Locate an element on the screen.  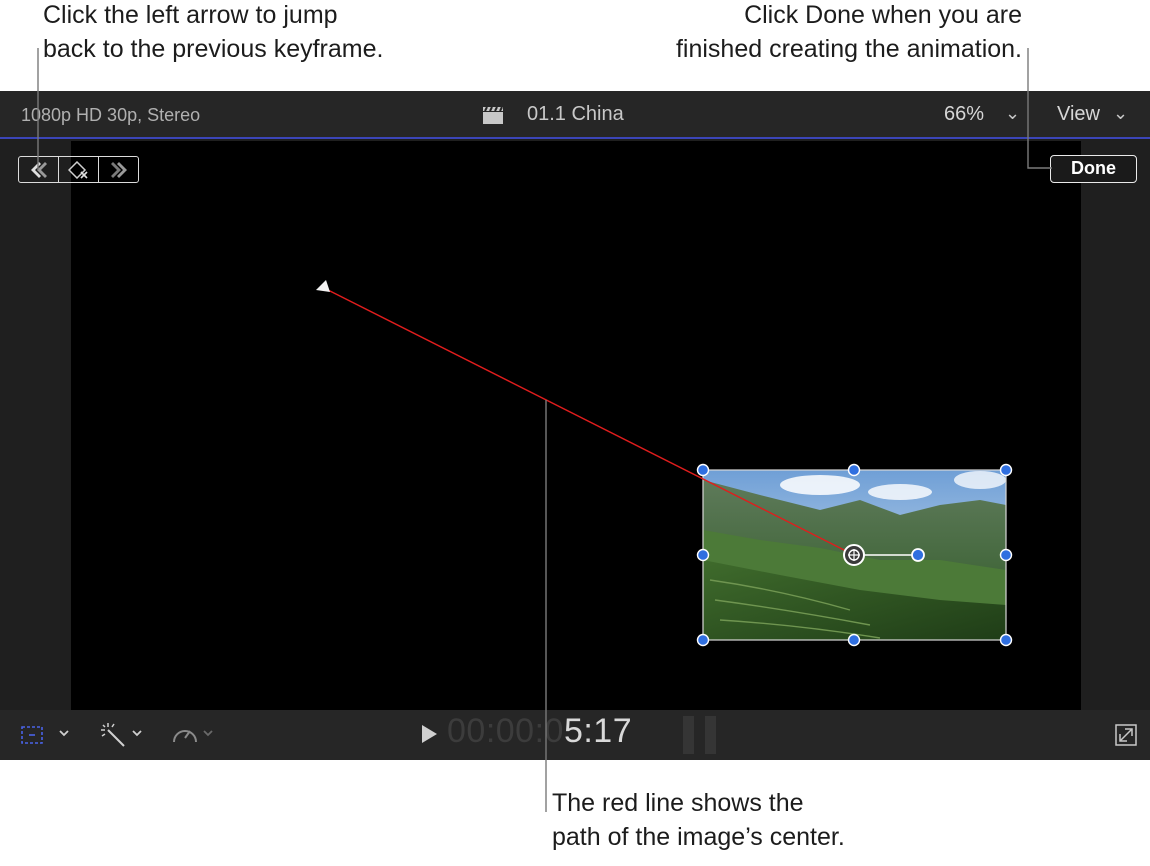
transform-icon is located at coordinates (35, 735).